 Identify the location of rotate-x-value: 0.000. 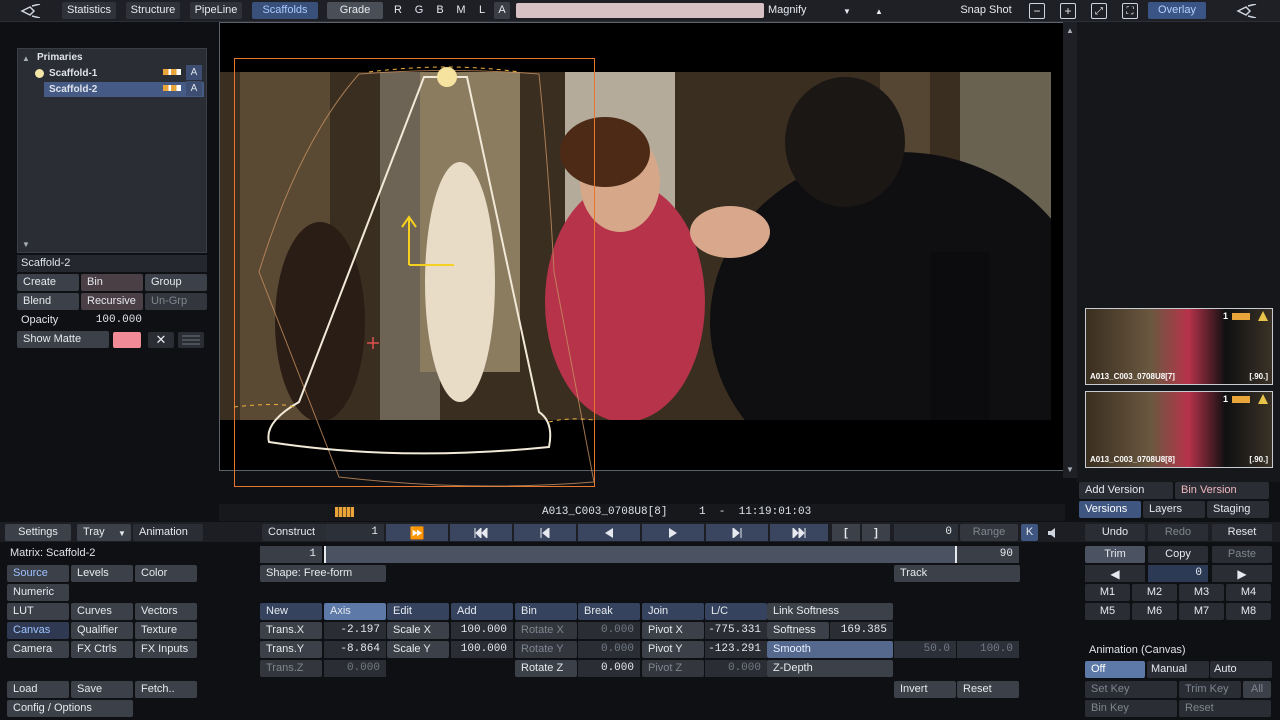
(609, 630).